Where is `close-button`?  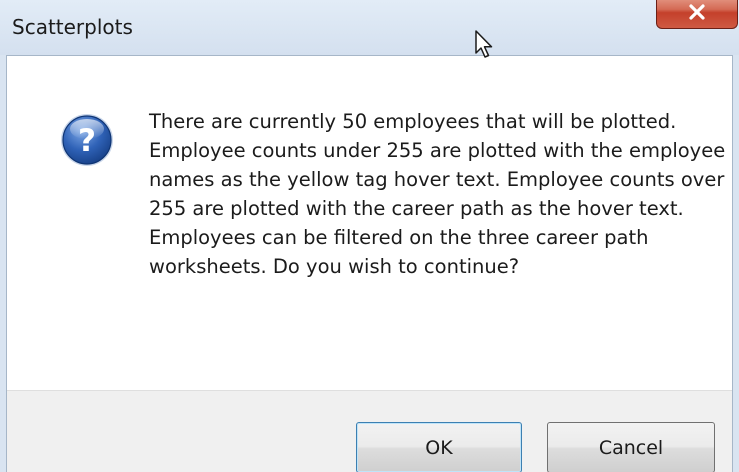
close-button is located at coordinates (697, 14).